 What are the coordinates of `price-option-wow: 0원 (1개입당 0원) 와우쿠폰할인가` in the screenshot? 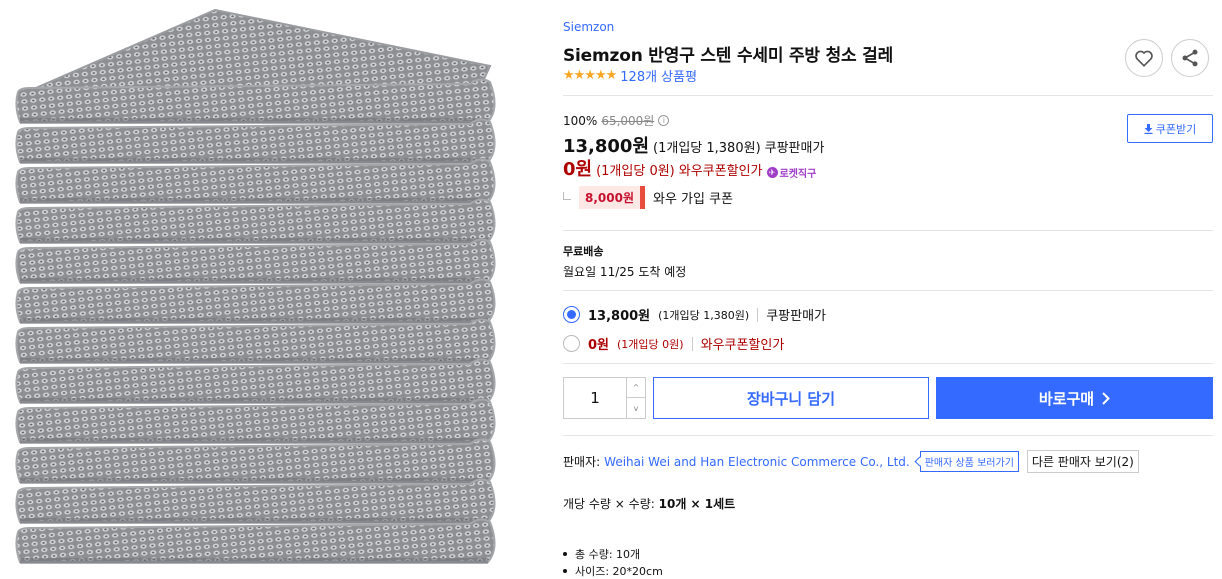 It's located at (673, 343).